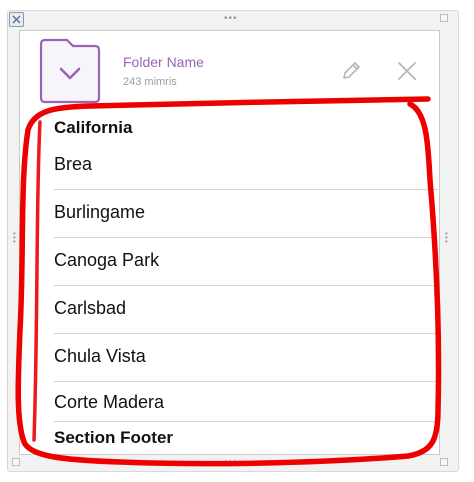 This screenshot has height=482, width=474. Describe the element at coordinates (229, 358) in the screenshot. I see `list-item: Chula Vista` at that location.